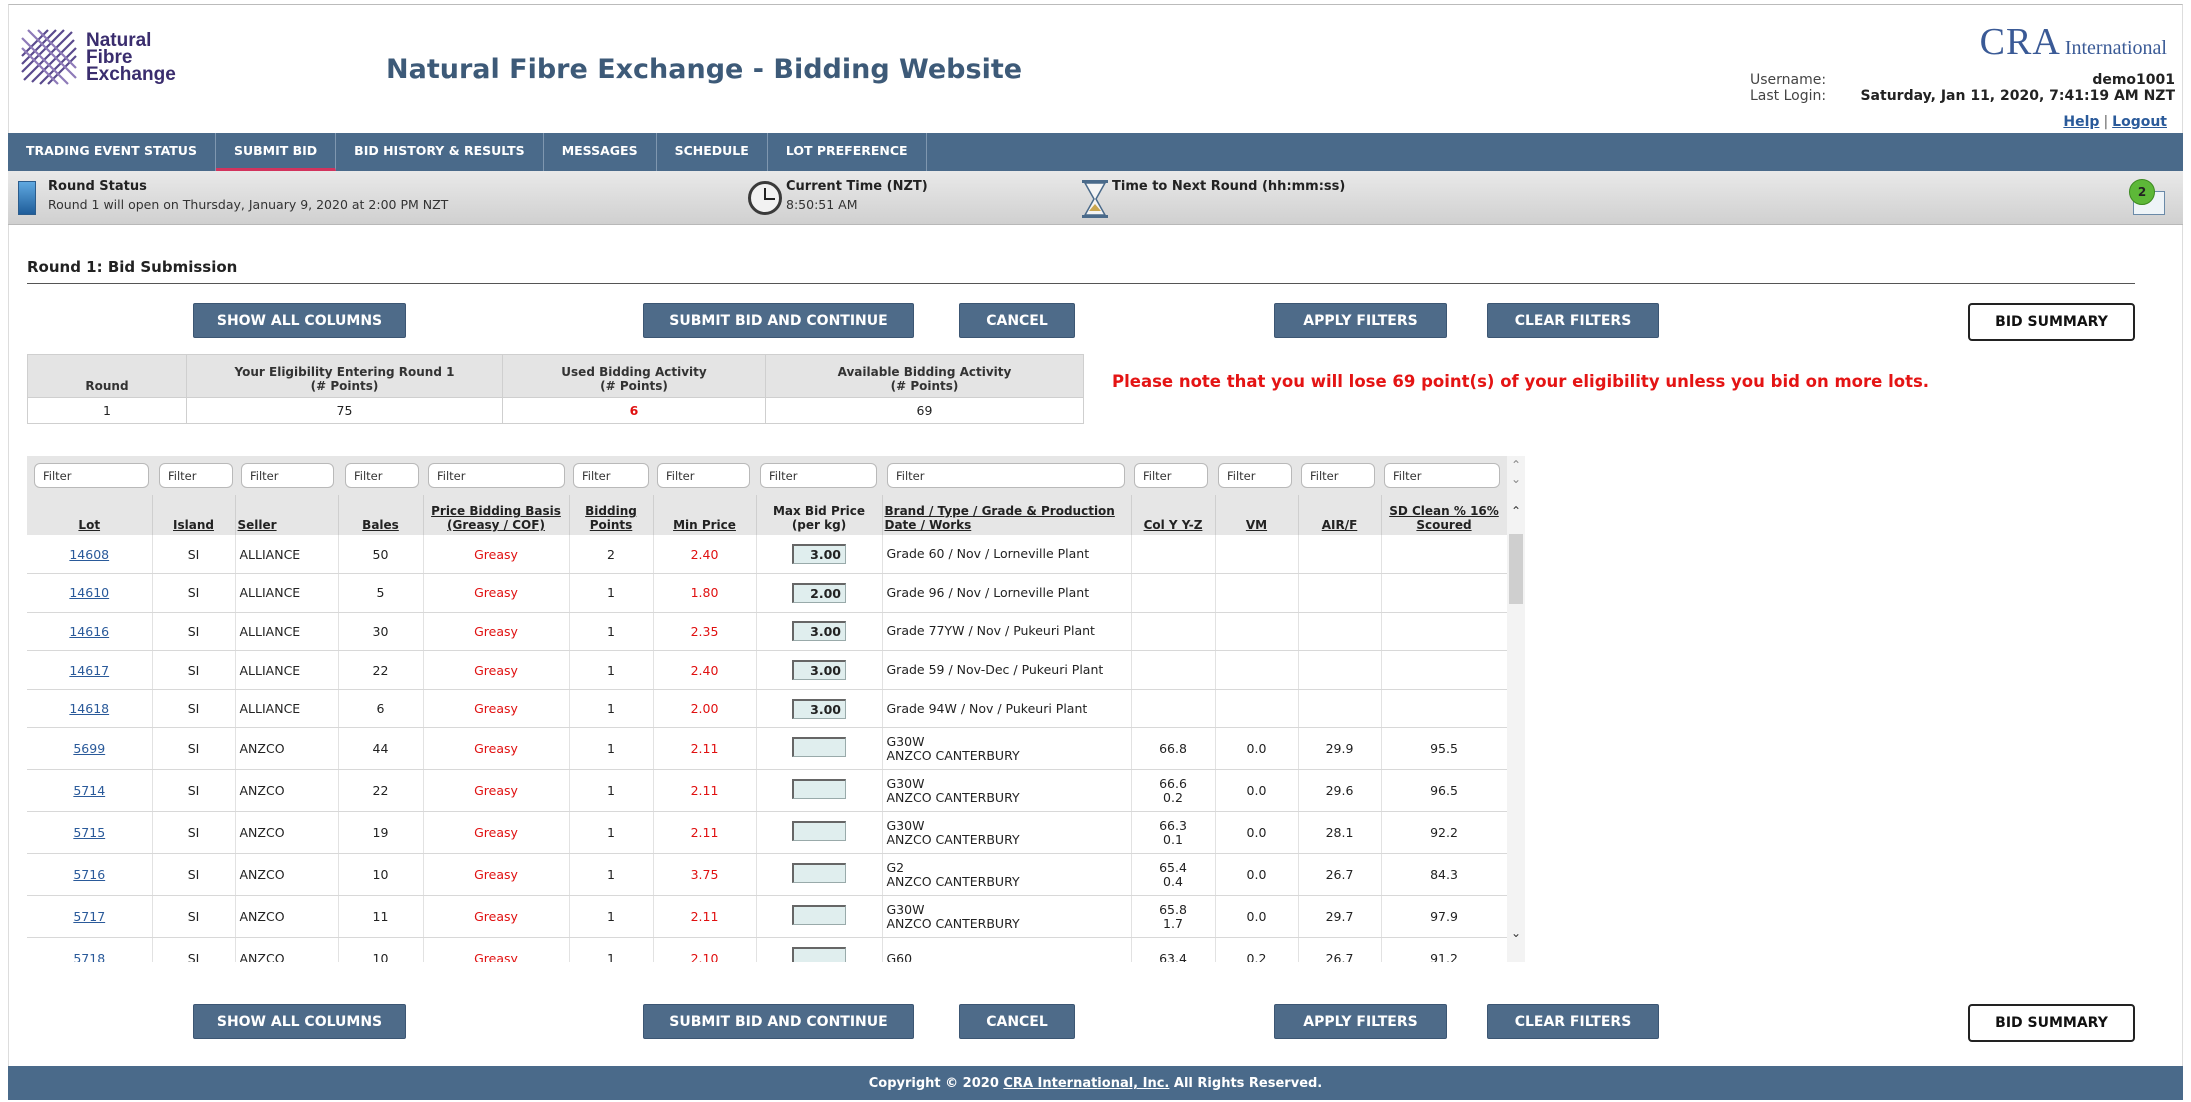 The width and height of the screenshot is (2191, 1102). Describe the element at coordinates (1017, 320) in the screenshot. I see `cancel-button: CANCEL` at that location.